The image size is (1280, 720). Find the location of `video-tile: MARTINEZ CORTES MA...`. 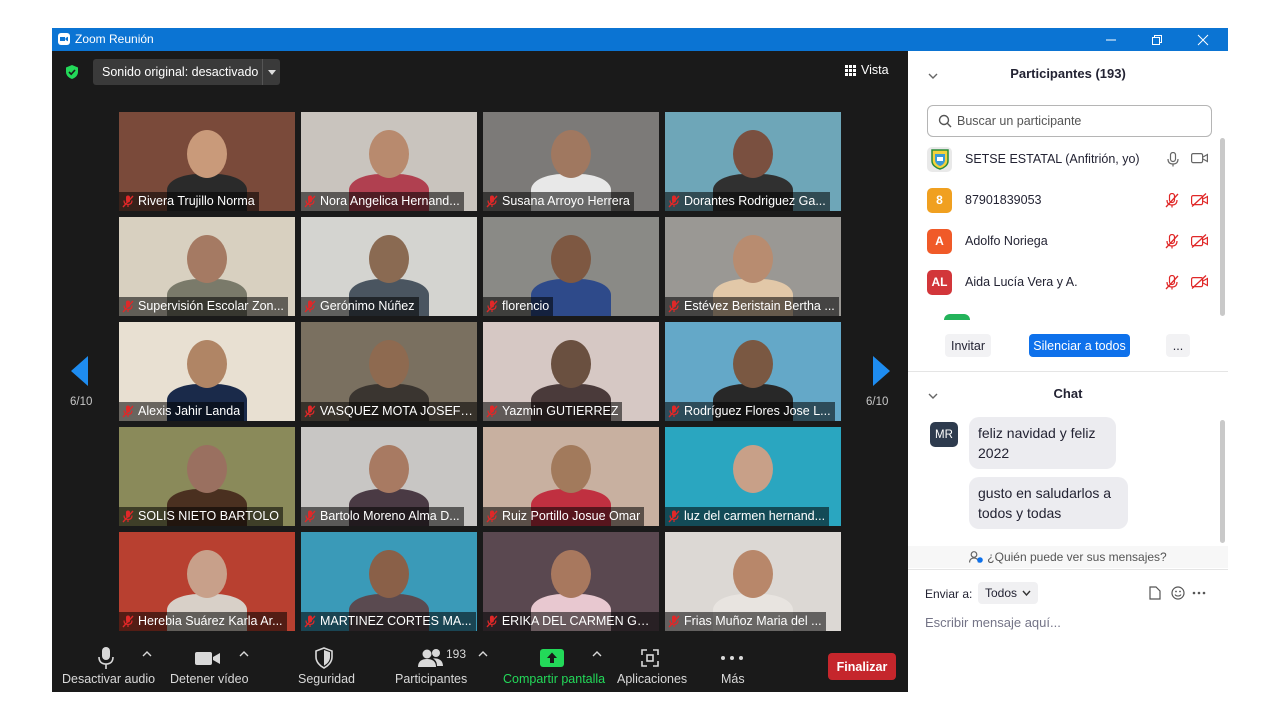

video-tile: MARTINEZ CORTES MA... is located at coordinates (389, 581).